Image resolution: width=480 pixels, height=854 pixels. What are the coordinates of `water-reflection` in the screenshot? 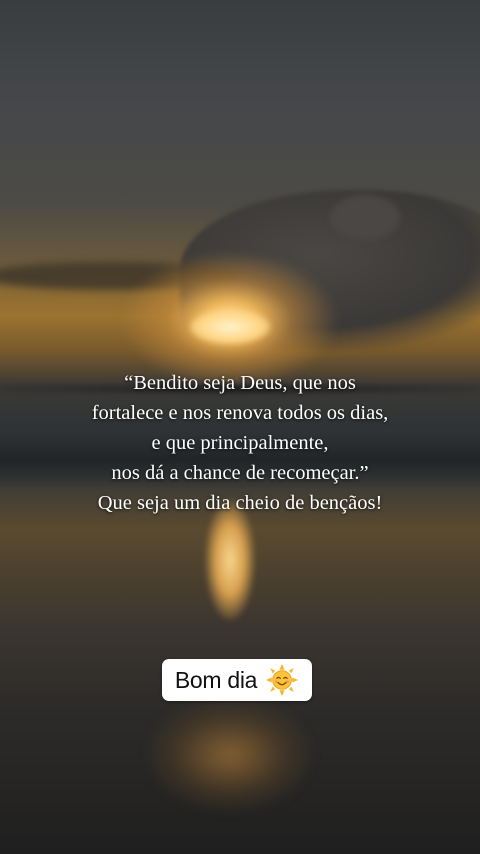 It's located at (230, 755).